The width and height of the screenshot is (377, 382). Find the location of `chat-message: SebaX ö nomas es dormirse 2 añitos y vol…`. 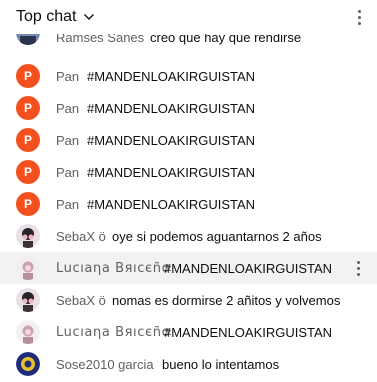

chat-message: SebaX ö nomas es dormirse 2 añitos y vol… is located at coordinates (188, 300).